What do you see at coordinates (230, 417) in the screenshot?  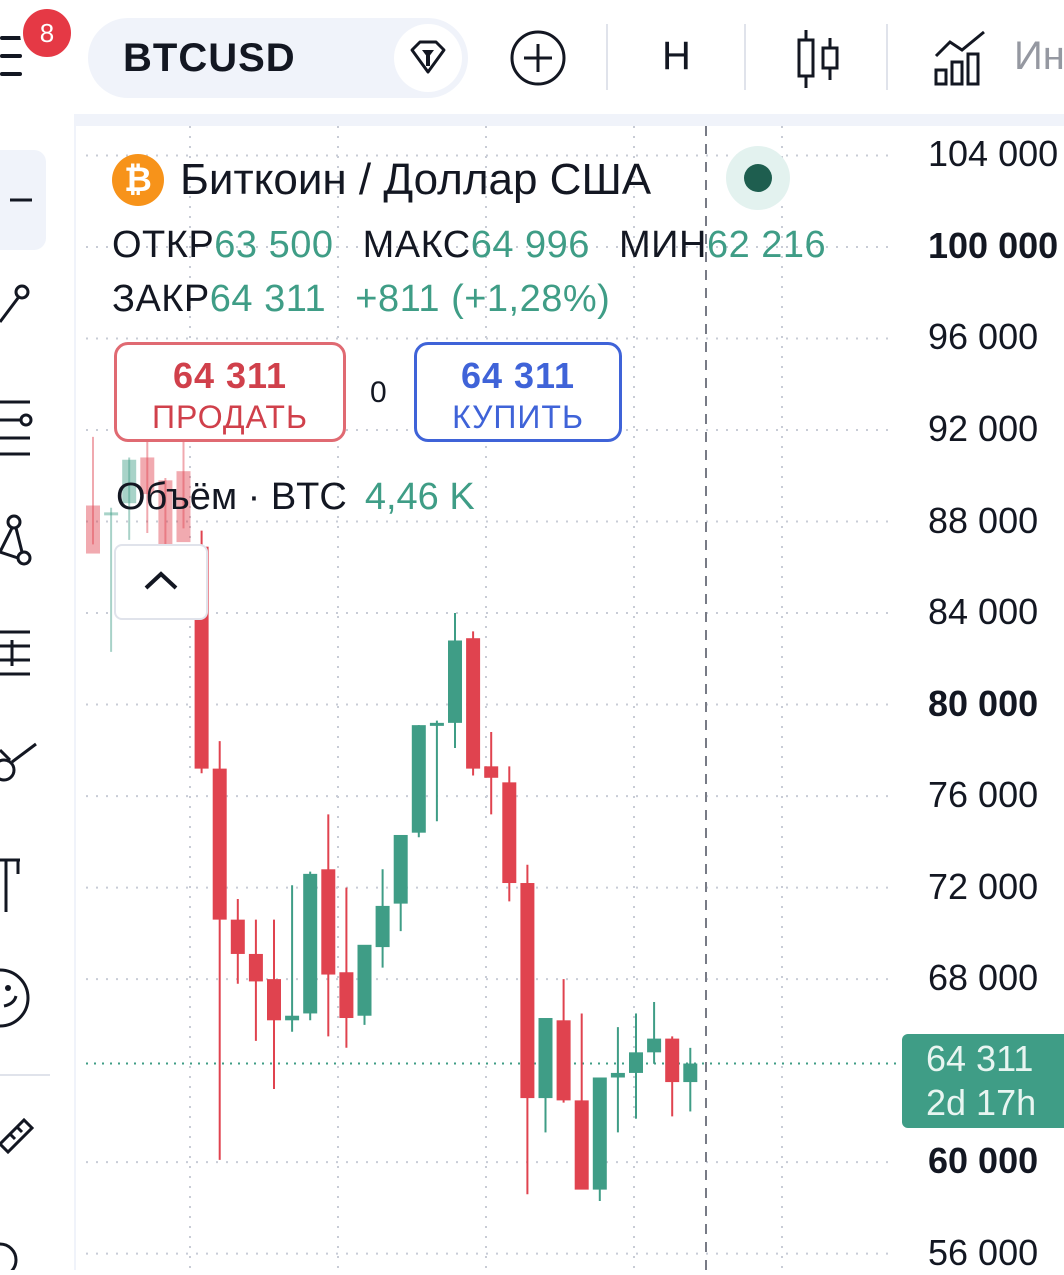 I see `sell-label: ПРОДАТЬ` at bounding box center [230, 417].